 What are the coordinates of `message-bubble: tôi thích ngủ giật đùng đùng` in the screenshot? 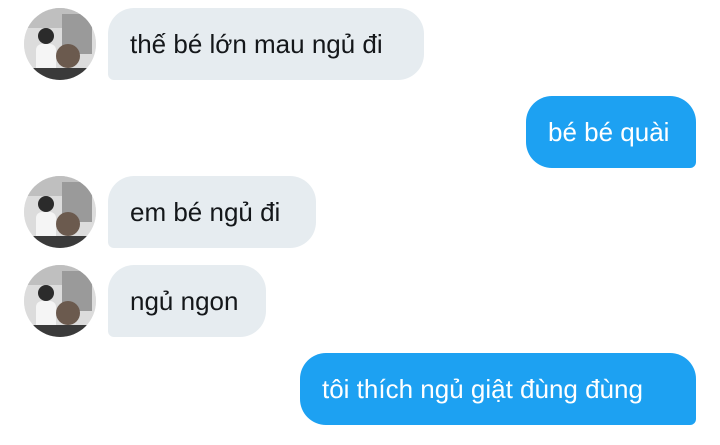 It's located at (498, 389).